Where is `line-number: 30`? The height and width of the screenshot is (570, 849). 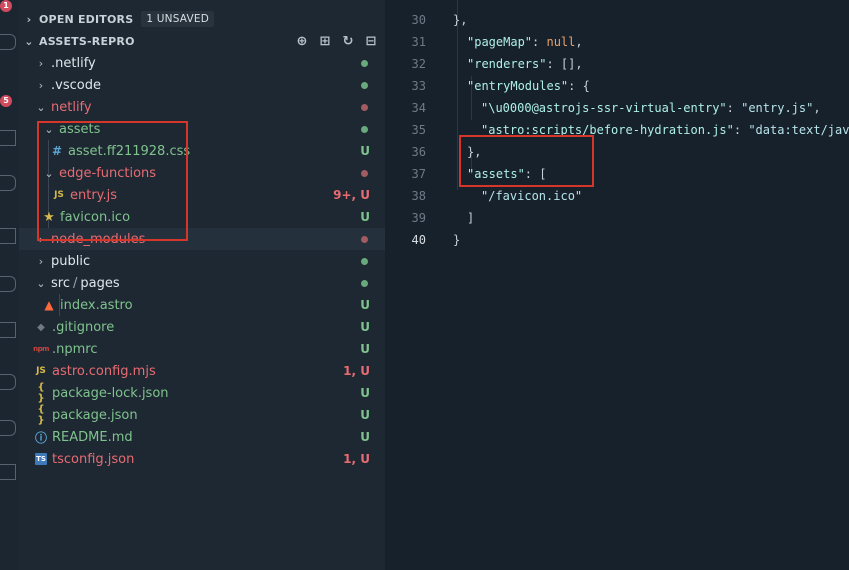
line-number: 30 is located at coordinates (418, 20).